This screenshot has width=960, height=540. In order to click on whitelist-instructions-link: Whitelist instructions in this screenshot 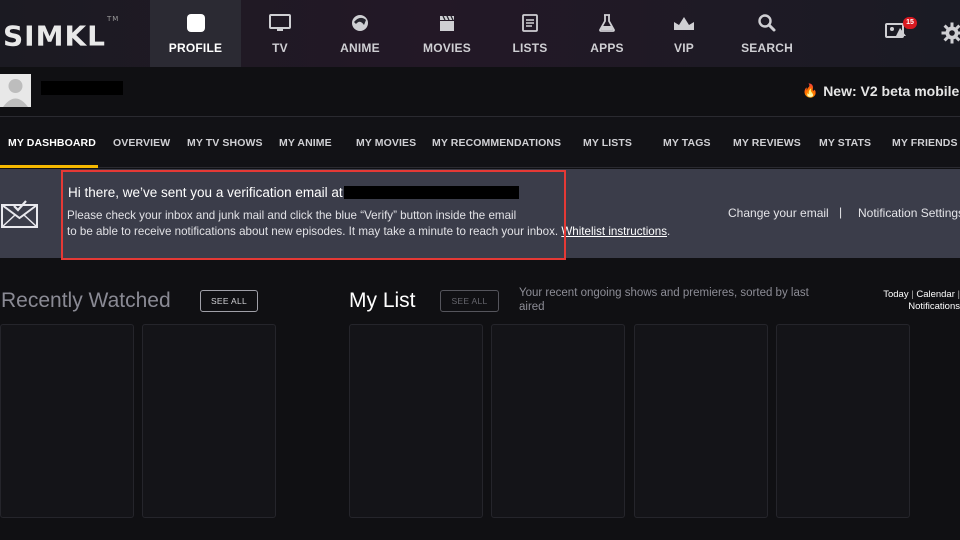, I will do `click(614, 231)`.